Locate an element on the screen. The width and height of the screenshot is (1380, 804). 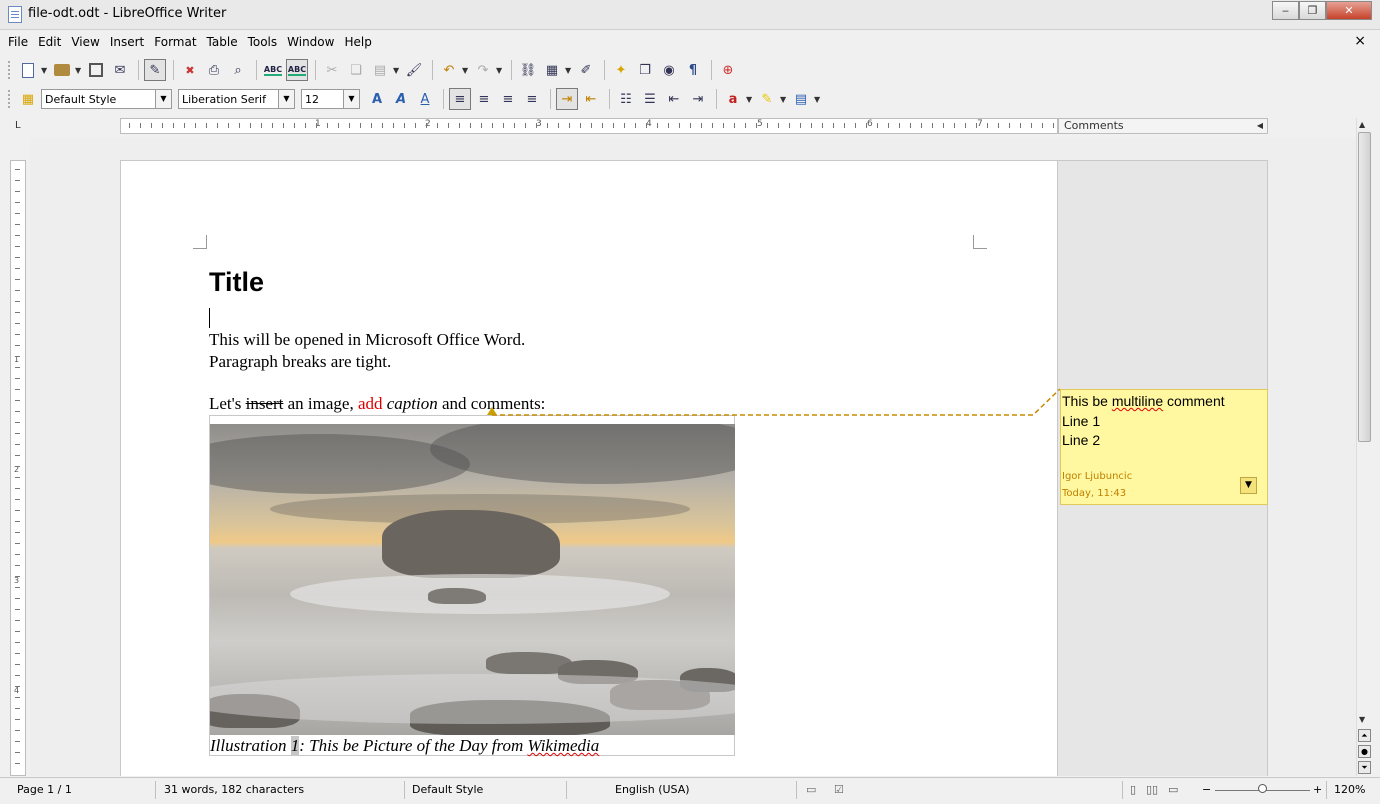
email-icon: ✉ is located at coordinates (120, 70).